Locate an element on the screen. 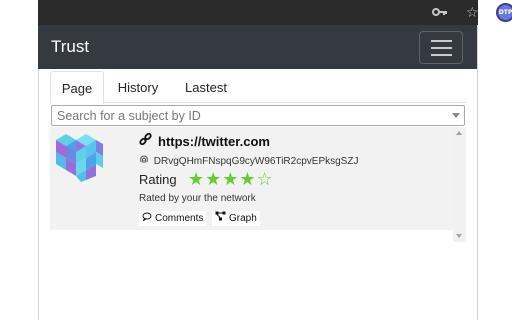 Image resolution: width=512 pixels, height=320 pixels. graph-button: Graph is located at coordinates (236, 218).